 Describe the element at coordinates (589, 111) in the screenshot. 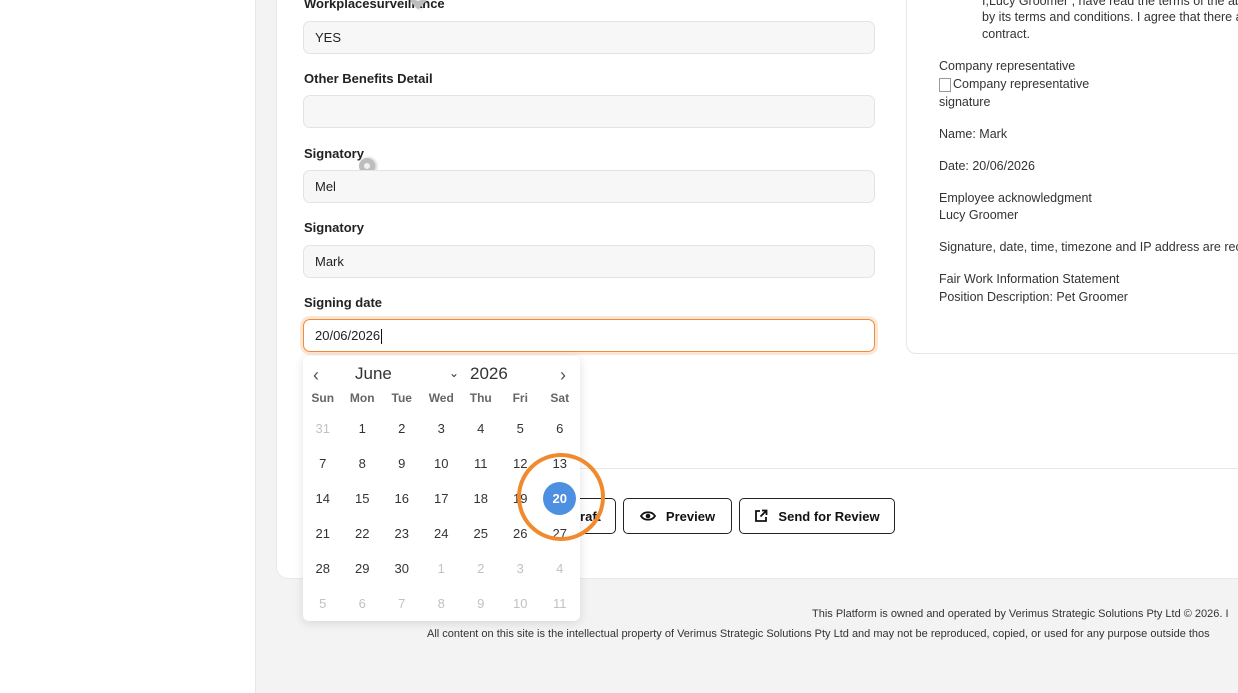

I see `other-benefits-detail-field` at that location.